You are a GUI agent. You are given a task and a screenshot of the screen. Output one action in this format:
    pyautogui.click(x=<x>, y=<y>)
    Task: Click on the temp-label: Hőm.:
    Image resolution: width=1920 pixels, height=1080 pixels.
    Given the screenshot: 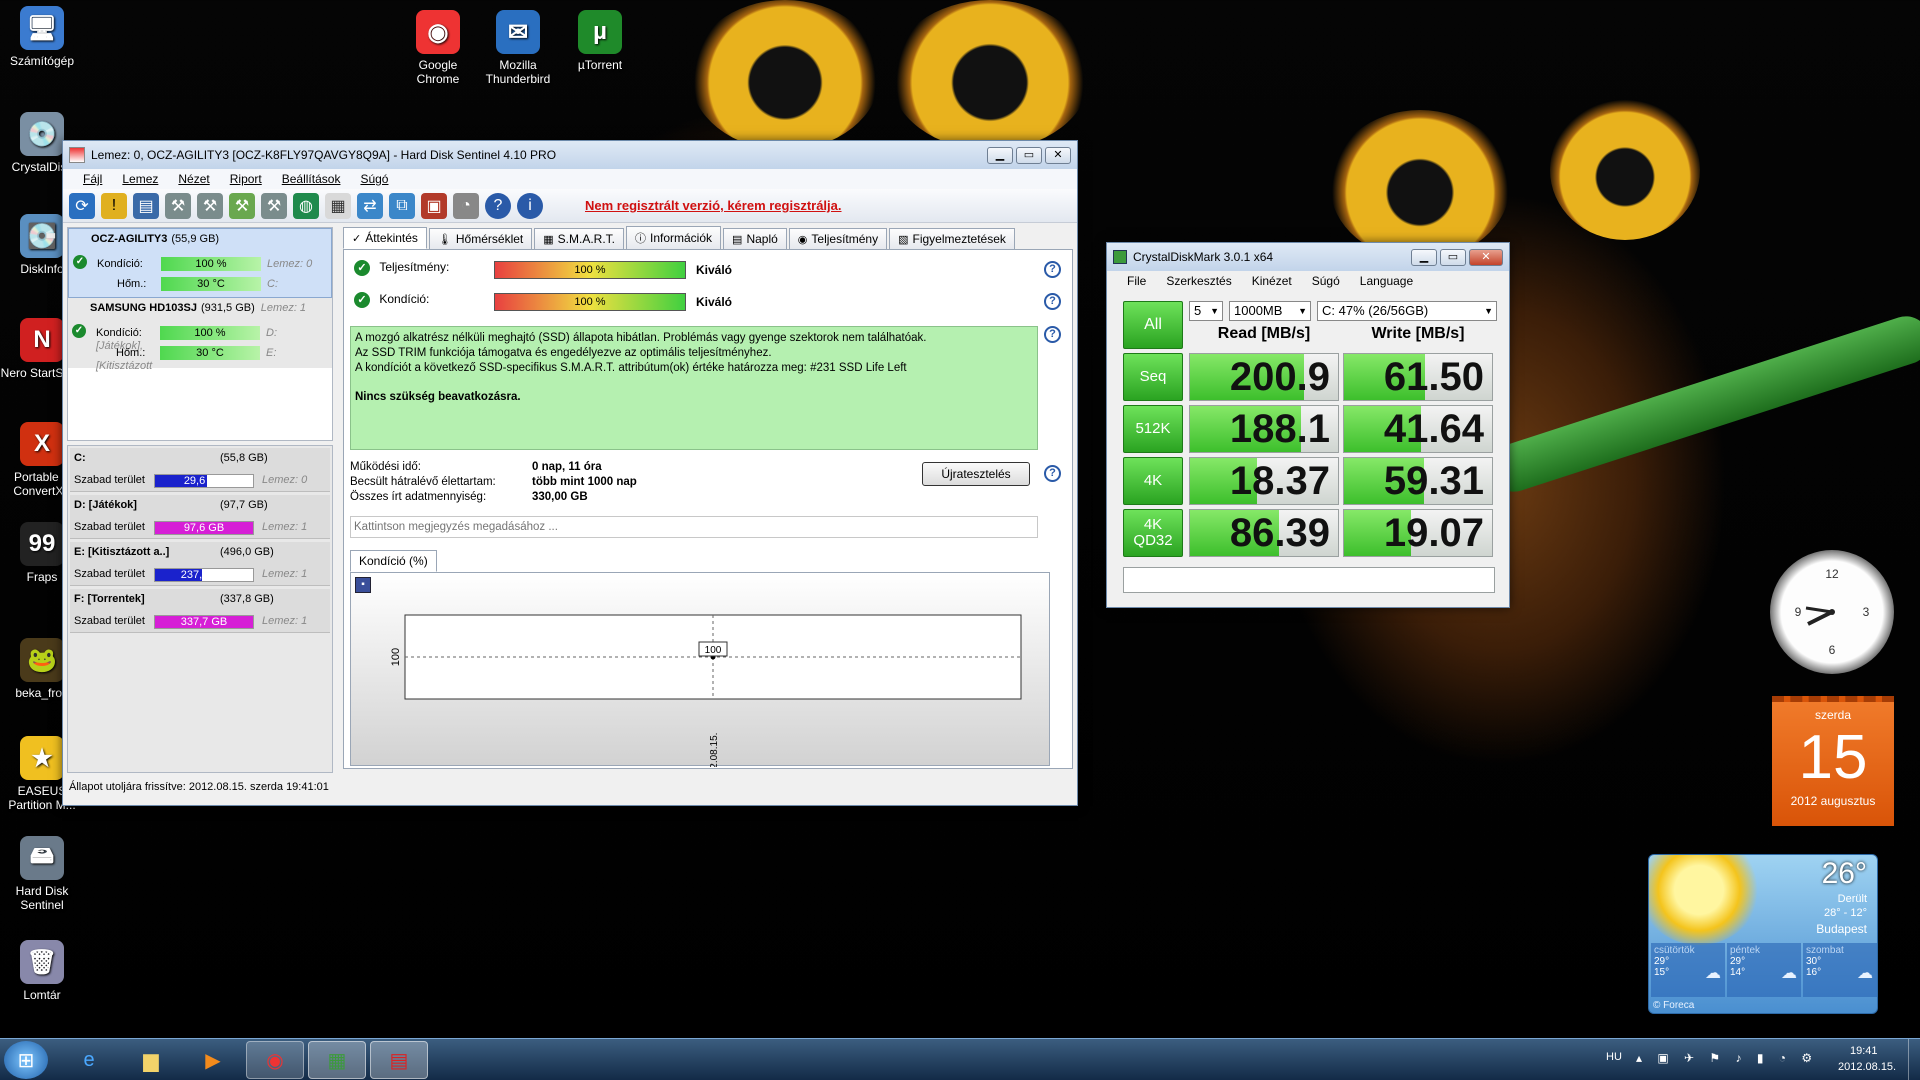 What is the action you would take?
    pyautogui.click(x=131, y=353)
    